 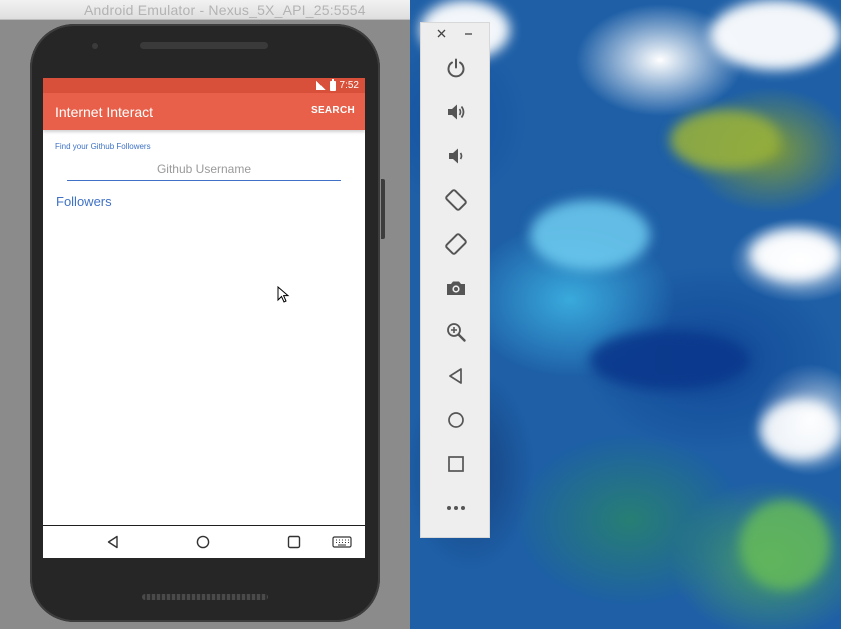 I want to click on nav-recents-button, so click(x=294, y=542).